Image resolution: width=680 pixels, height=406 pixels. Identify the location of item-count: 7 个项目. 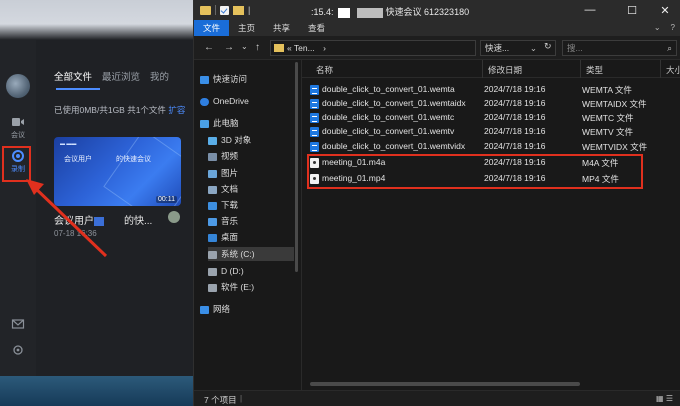
(220, 400).